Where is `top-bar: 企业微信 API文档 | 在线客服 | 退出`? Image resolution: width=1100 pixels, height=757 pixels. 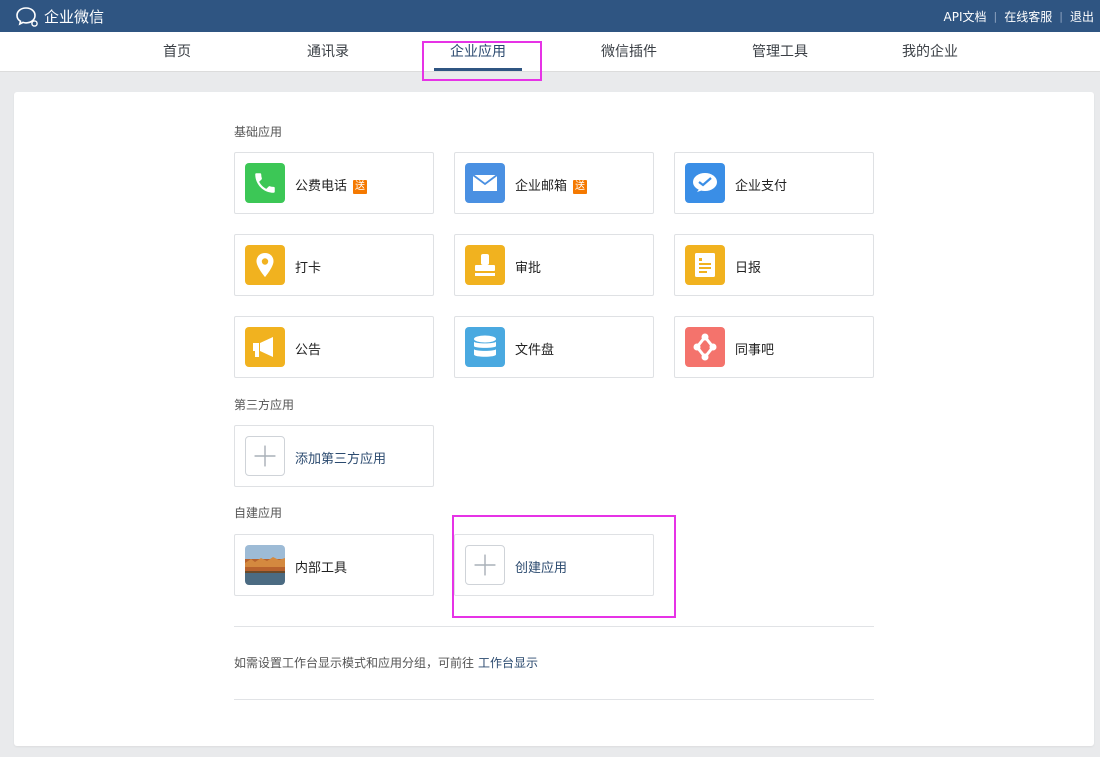 top-bar: 企业微信 API文档 | 在线客服 | 退出 is located at coordinates (550, 16).